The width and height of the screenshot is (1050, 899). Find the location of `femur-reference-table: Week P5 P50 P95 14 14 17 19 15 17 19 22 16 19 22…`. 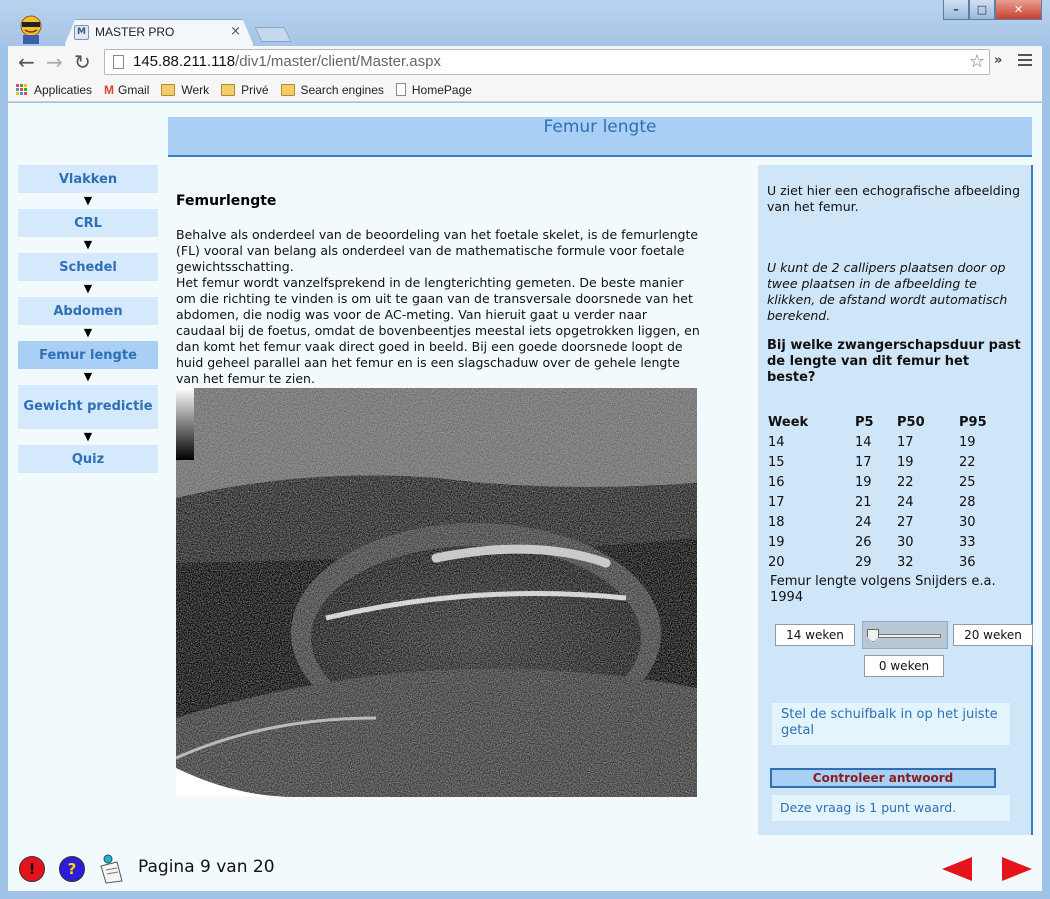

femur-reference-table: Week P5 P50 P95 14 14 17 19 15 17 19 22 16 19 22… is located at coordinates (883, 492).